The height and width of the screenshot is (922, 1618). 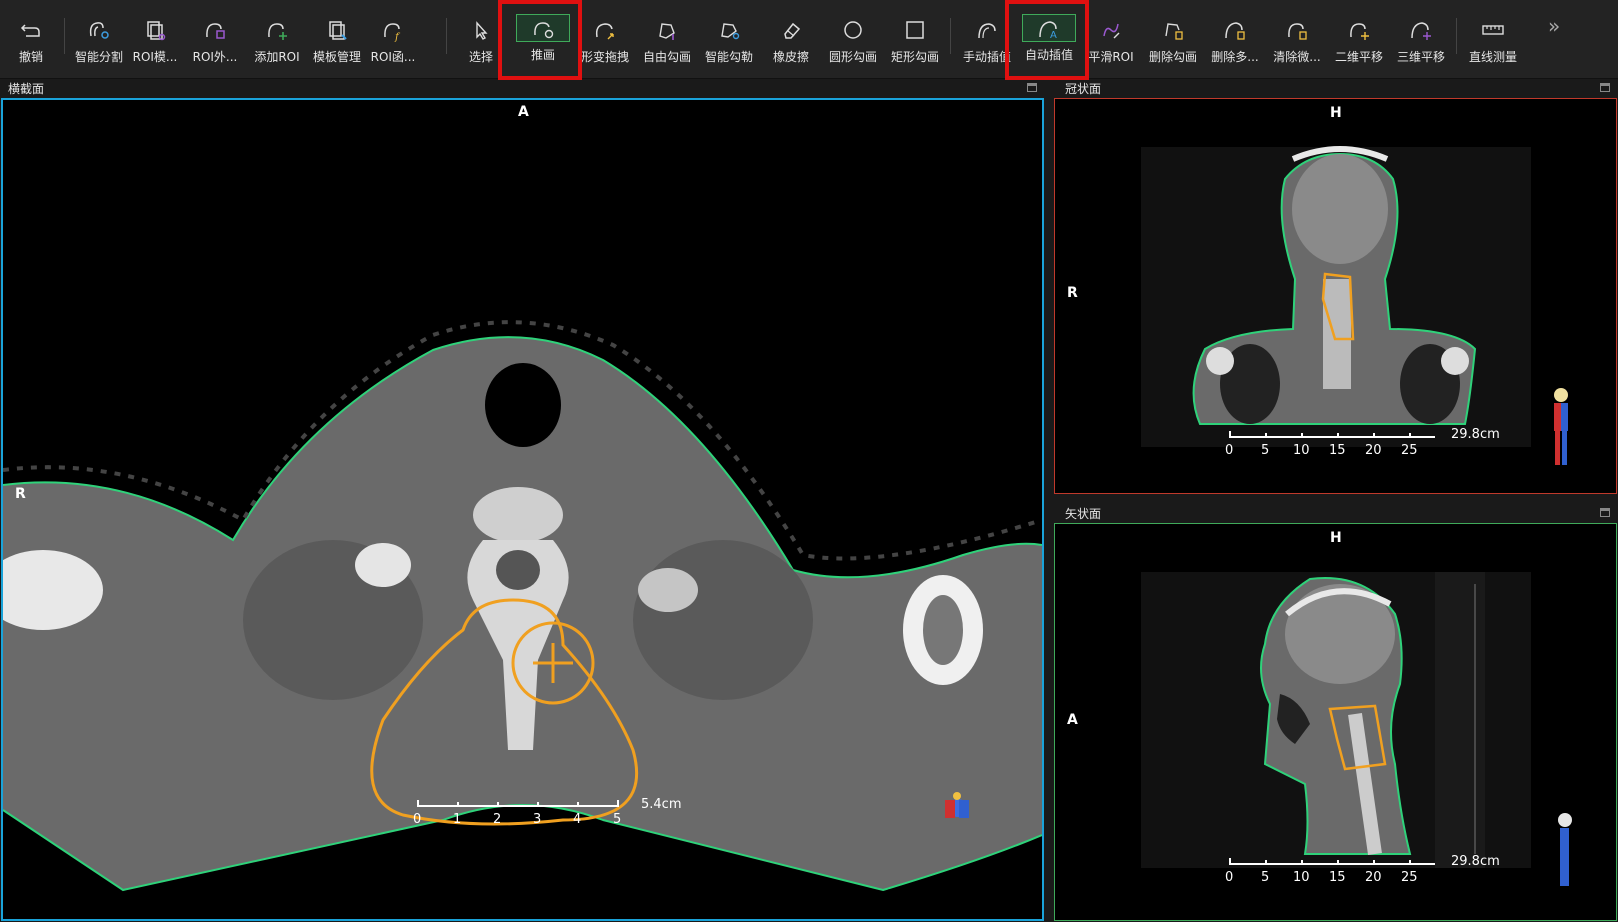 What do you see at coordinates (1083, 89) in the screenshot?
I see `coronal-panel-title: 冠状面` at bounding box center [1083, 89].